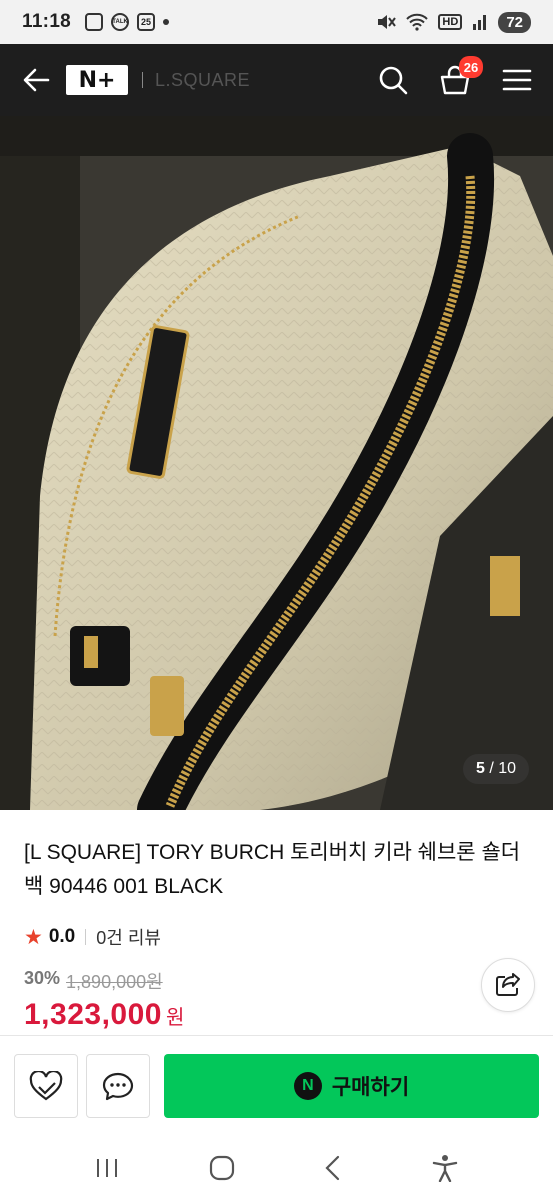 The width and height of the screenshot is (553, 1200). I want to click on system-back-icon, so click(333, 1168).